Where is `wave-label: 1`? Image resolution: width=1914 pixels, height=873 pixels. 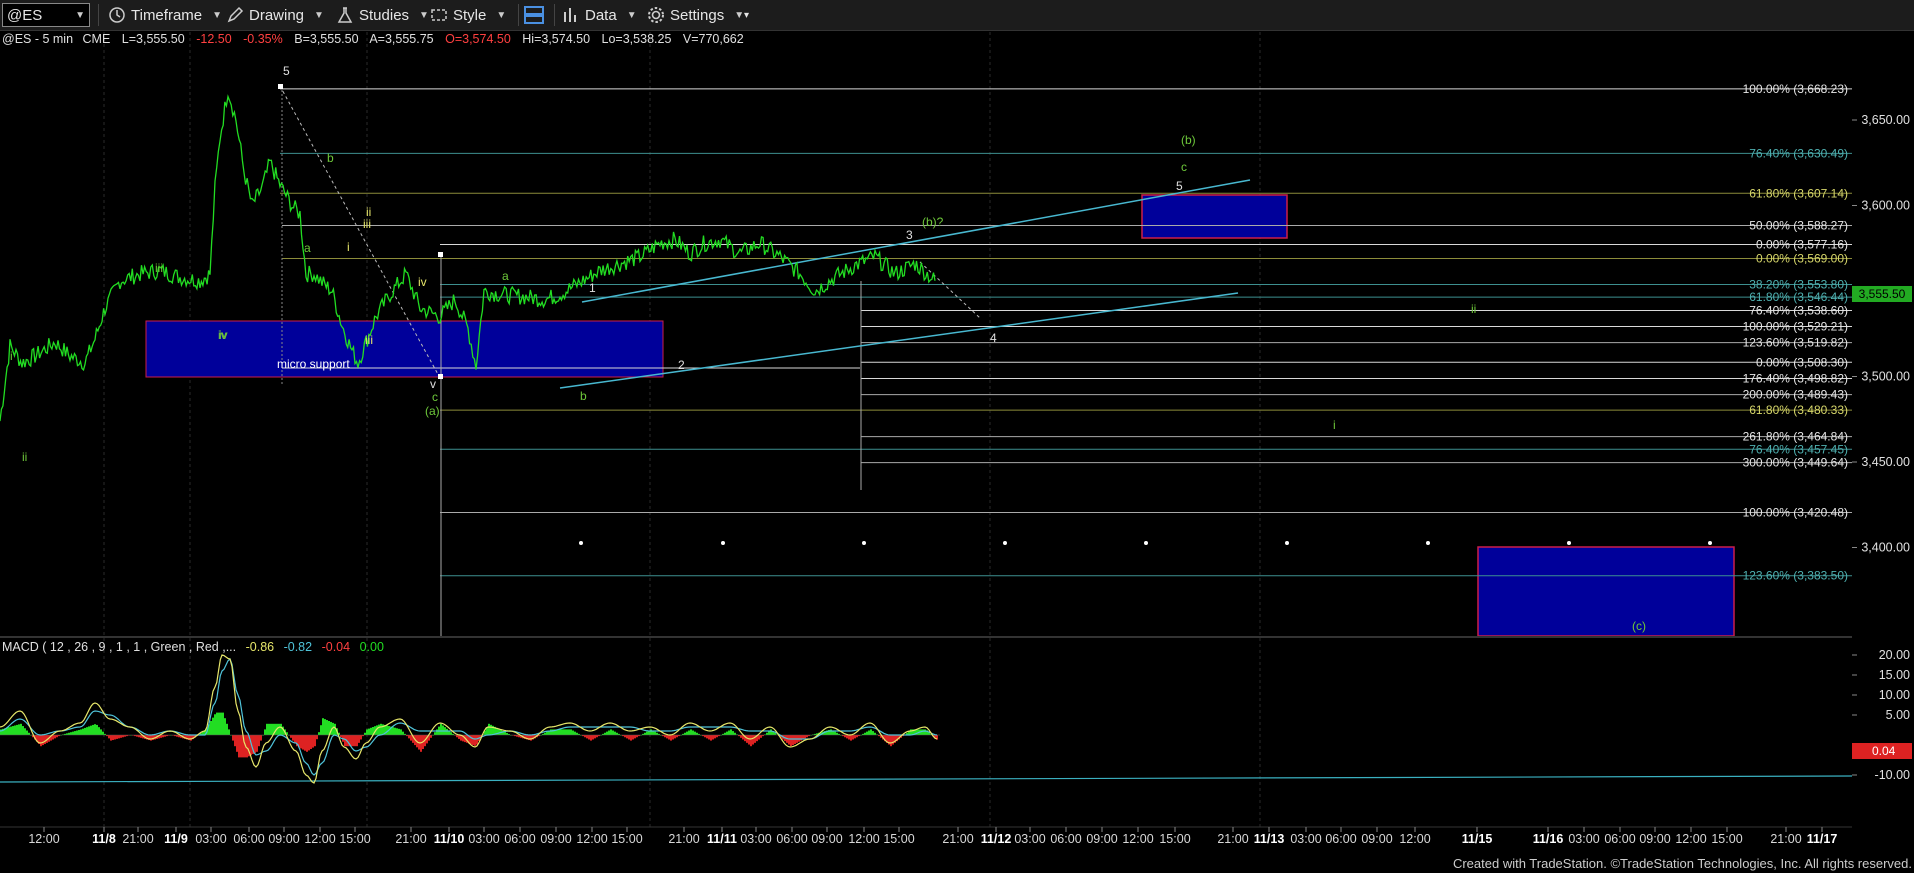 wave-label: 1 is located at coordinates (592, 288).